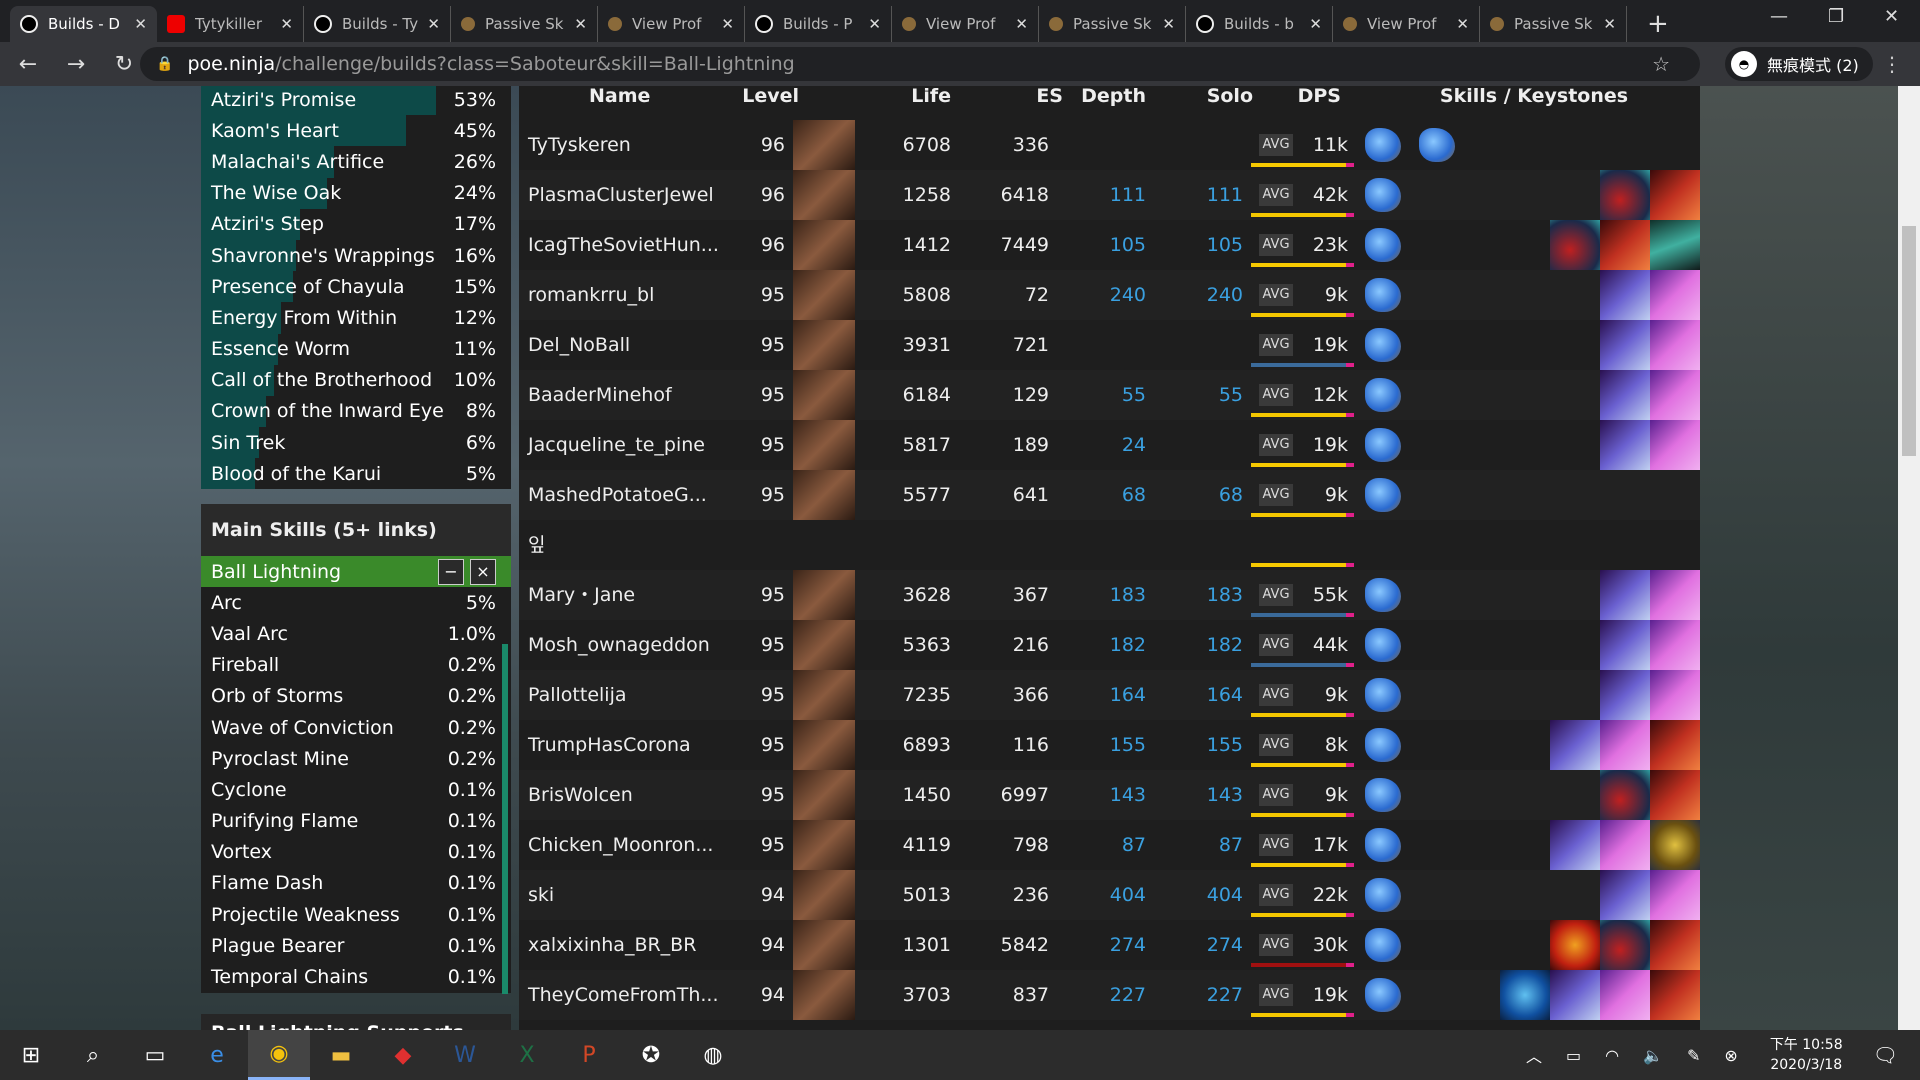 Image resolution: width=1920 pixels, height=1080 pixels. I want to click on column-header: Solo, so click(1216, 96).